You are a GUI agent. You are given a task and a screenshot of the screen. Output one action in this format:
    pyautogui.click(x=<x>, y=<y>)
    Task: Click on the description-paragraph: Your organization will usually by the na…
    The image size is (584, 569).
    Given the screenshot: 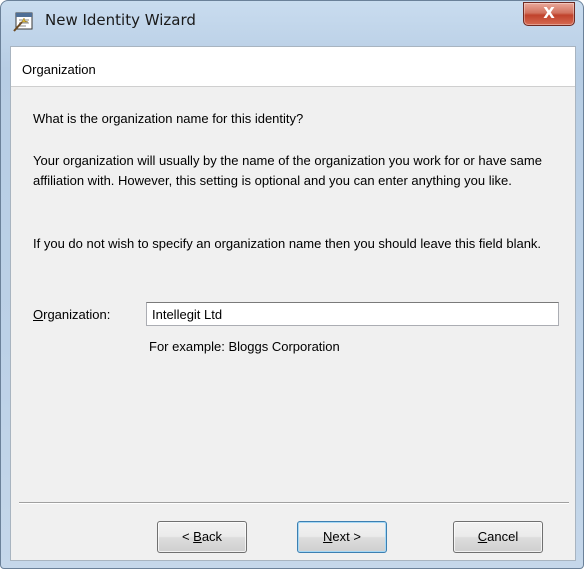 What is the action you would take?
    pyautogui.click(x=287, y=170)
    